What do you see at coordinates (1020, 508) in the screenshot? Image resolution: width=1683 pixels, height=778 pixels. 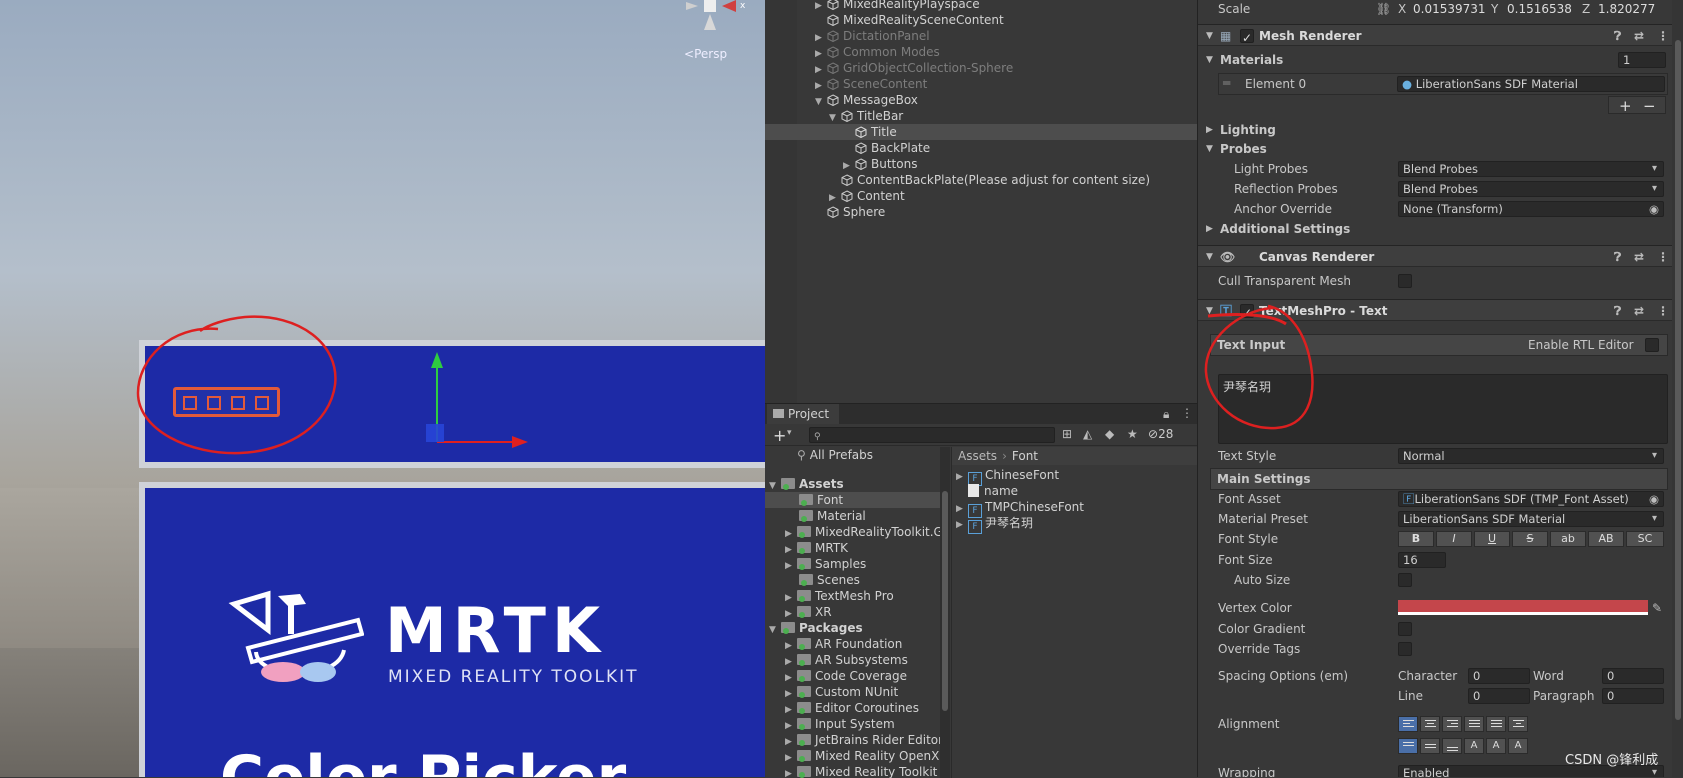 I see `file-item: ▶ F TMPChineseFont` at bounding box center [1020, 508].